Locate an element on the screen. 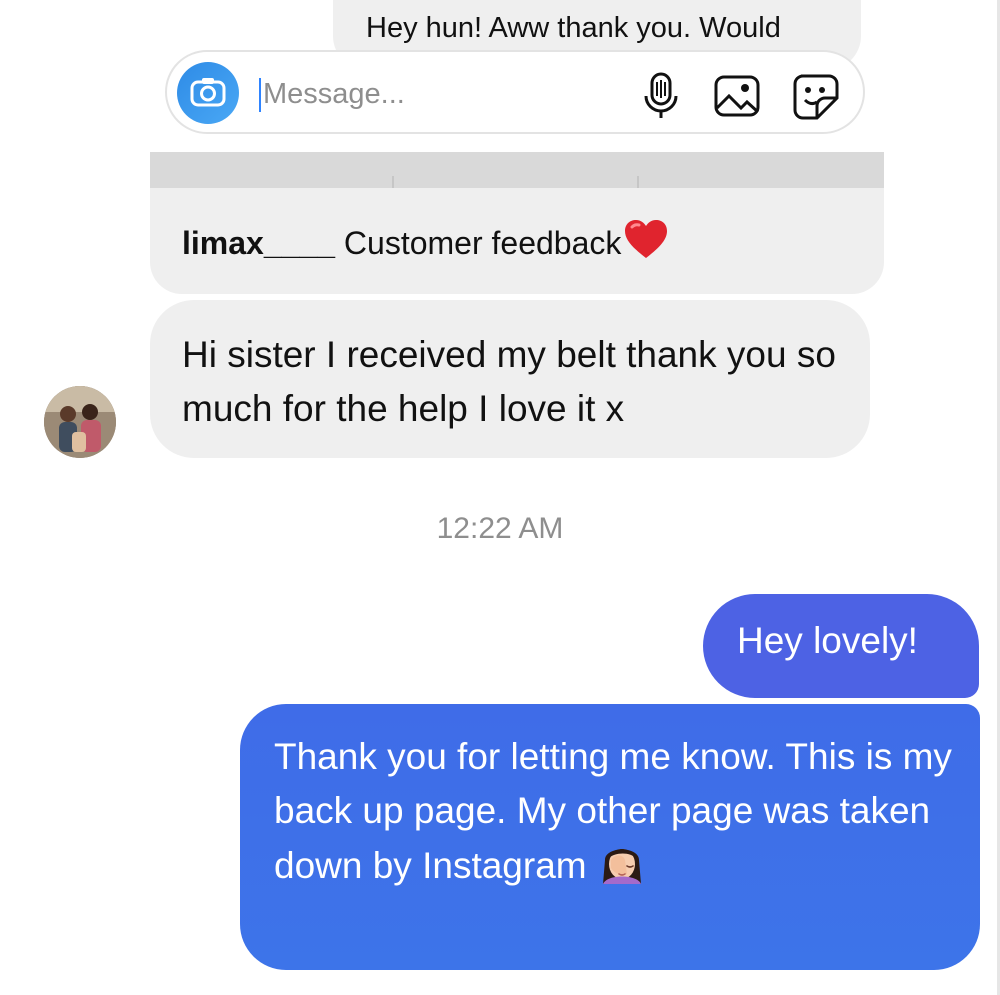 This screenshot has width=1000, height=995. gallery-button is located at coordinates (737, 96).